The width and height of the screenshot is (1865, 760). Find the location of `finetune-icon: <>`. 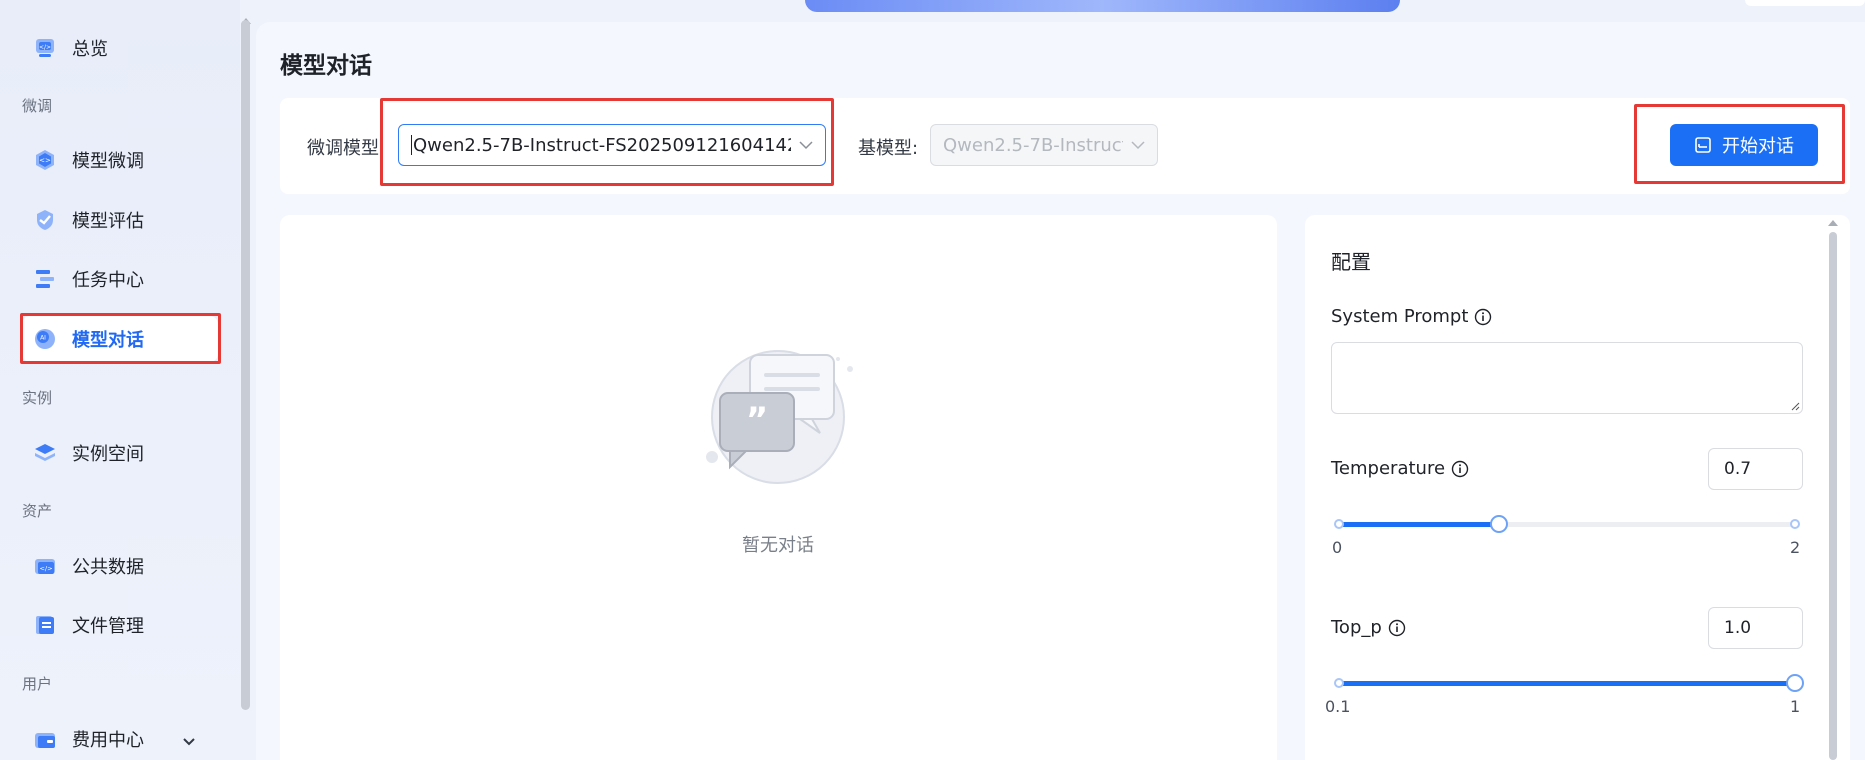

finetune-icon: <> is located at coordinates (45, 160).